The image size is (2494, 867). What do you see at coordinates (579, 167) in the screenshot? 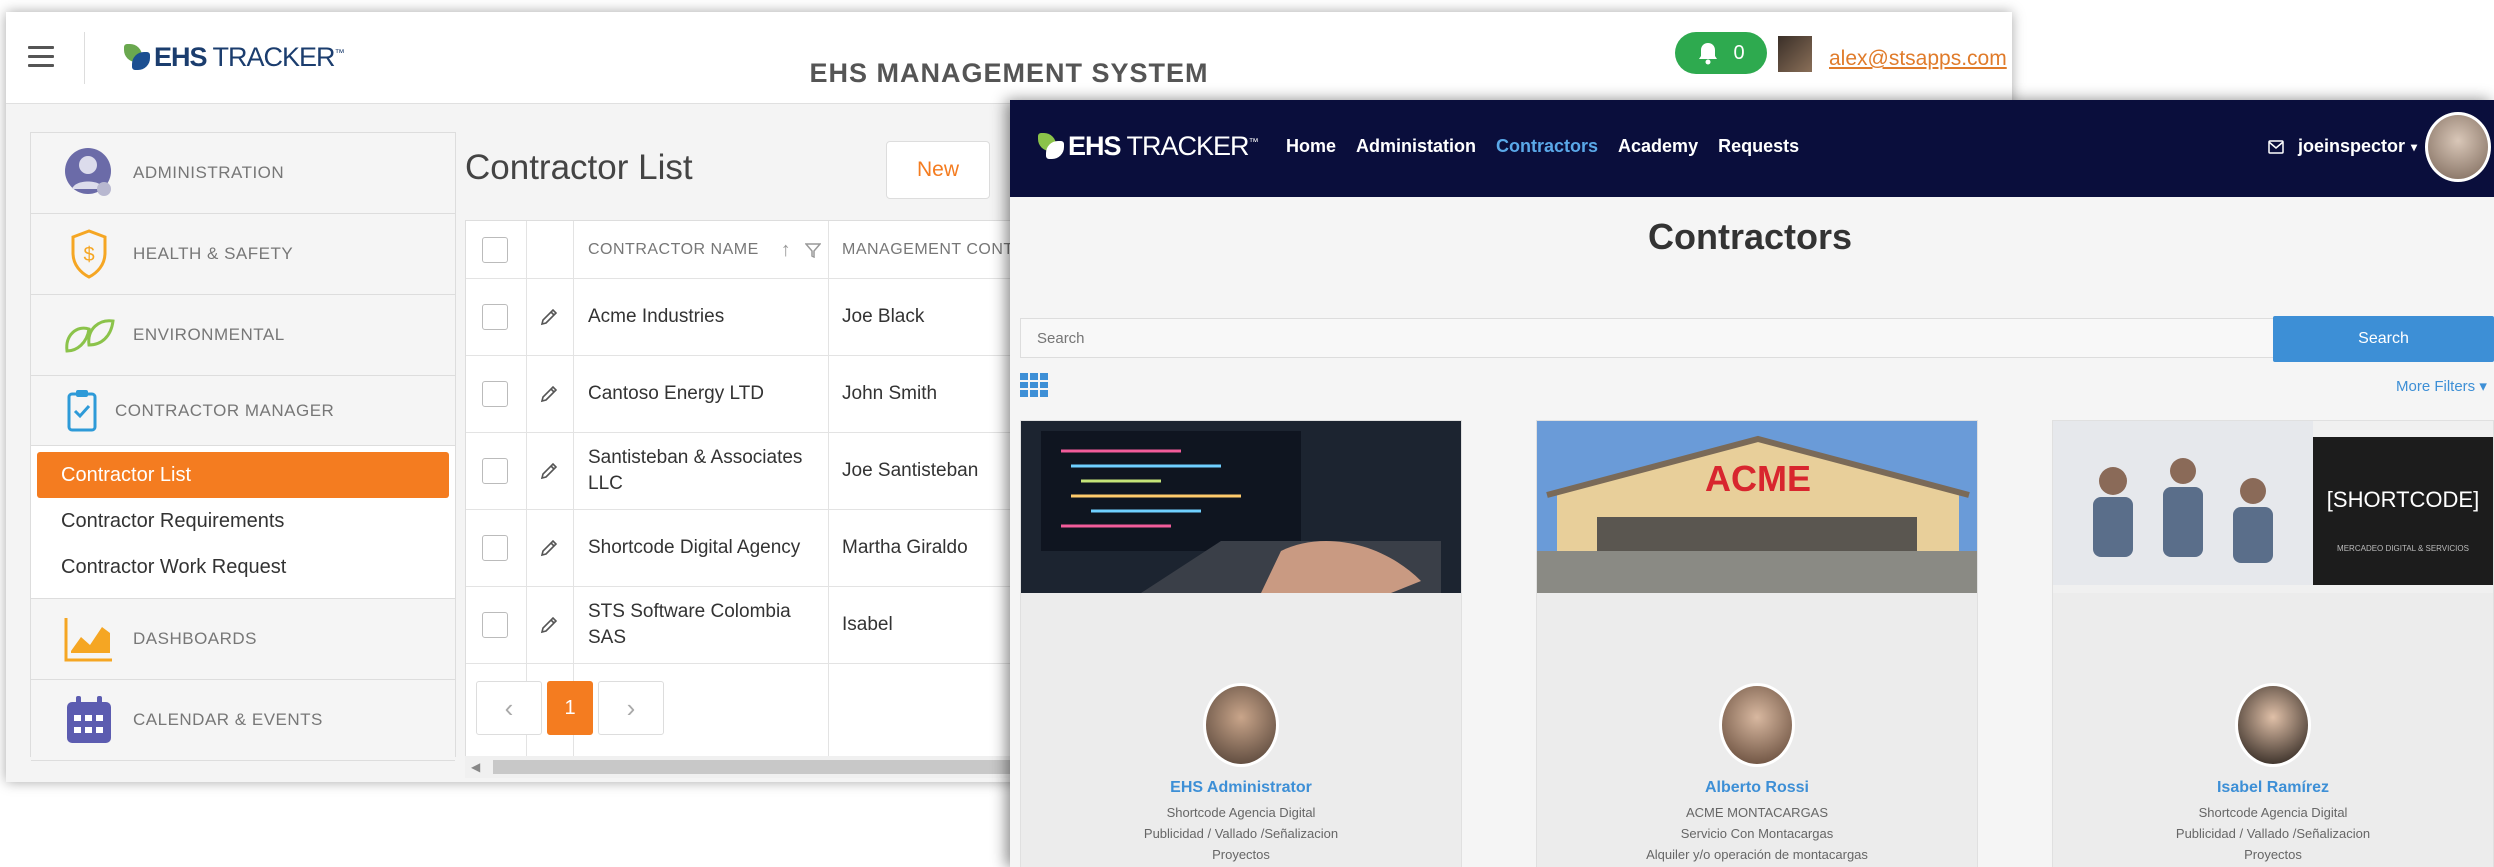
I see `page-title: Contractor List` at bounding box center [579, 167].